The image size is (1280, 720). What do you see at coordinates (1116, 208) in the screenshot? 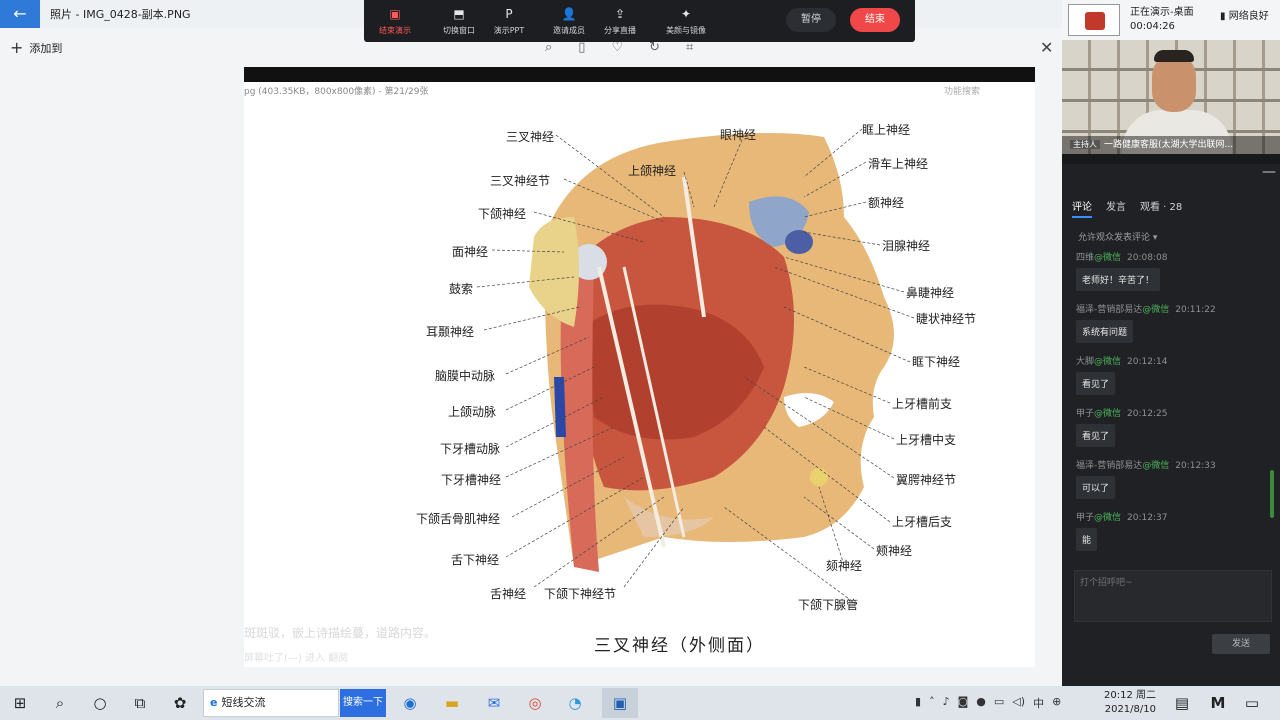
I see `tab-speak: 发言` at bounding box center [1116, 208].